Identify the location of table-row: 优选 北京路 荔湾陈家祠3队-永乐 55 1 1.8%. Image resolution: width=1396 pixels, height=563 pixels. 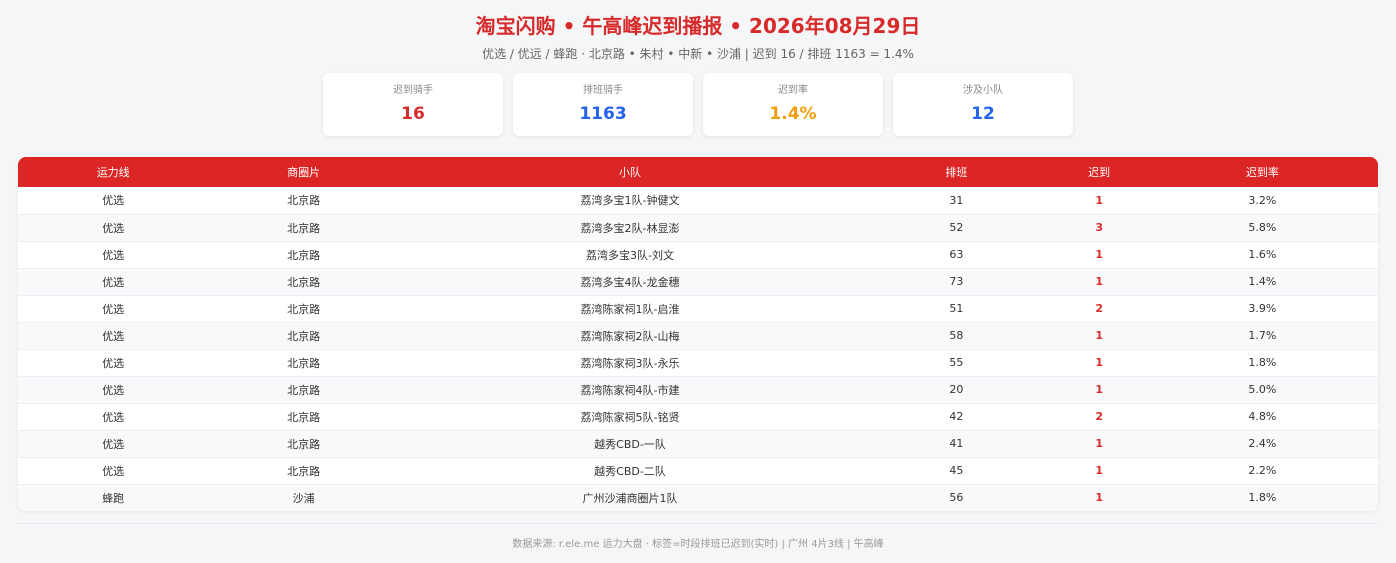
(698, 362).